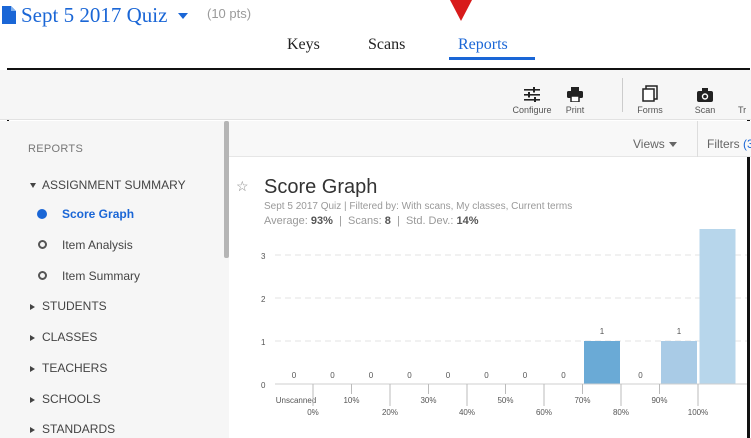 This screenshot has width=751, height=438. Describe the element at coordinates (101, 276) in the screenshot. I see `sidebar-item-item-summary: Item Summary` at that location.